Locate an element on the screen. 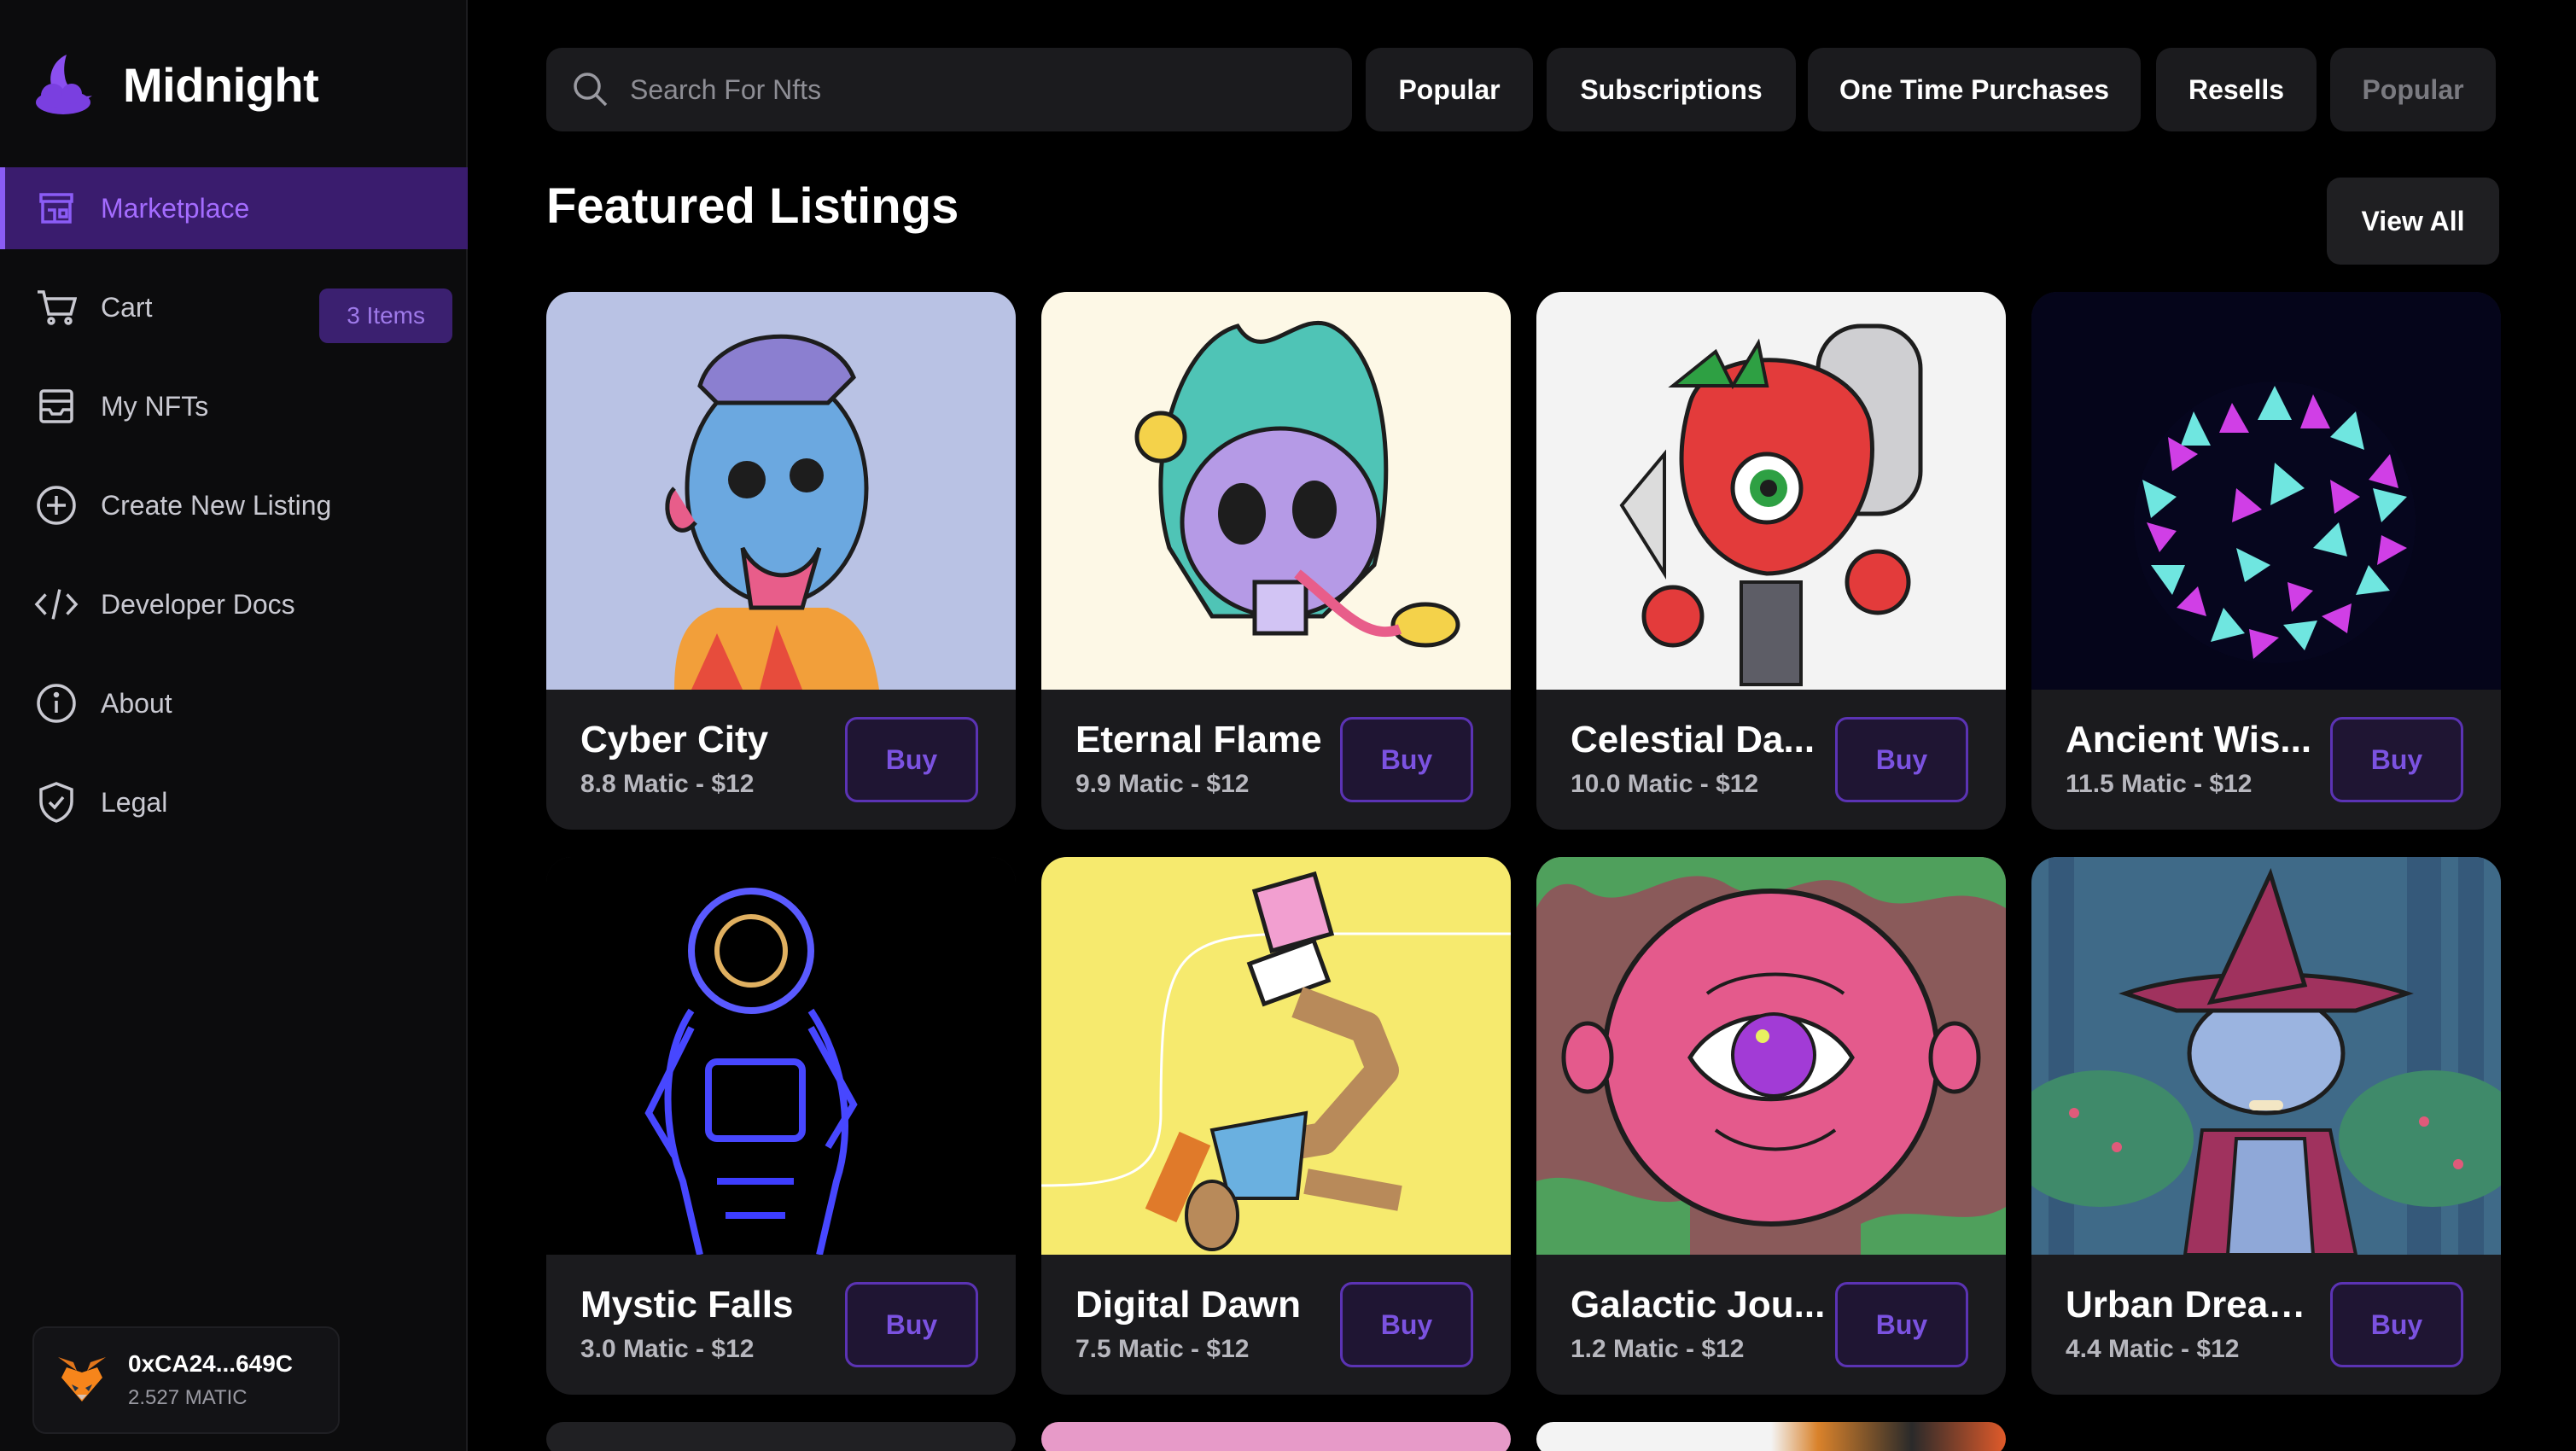  listing-name: Urban Dreams is located at coordinates (2194, 1305).